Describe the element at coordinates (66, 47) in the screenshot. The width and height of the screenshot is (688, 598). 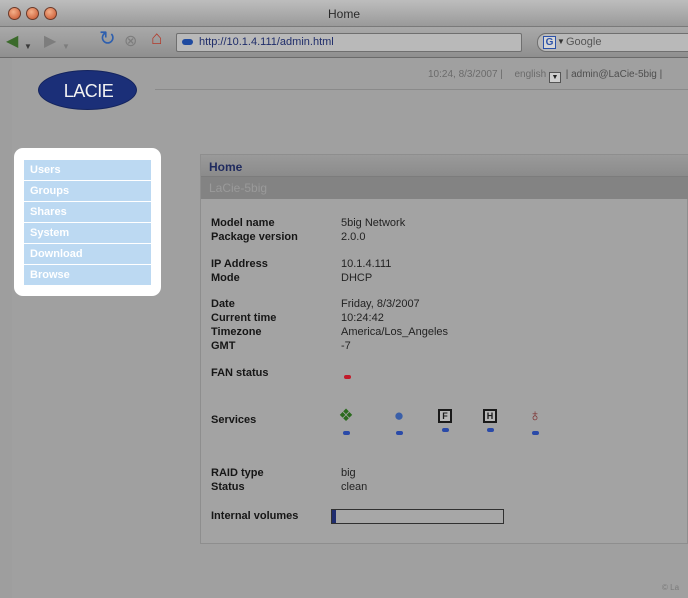
I see `forward-history-chevron-icon: ▼` at that location.